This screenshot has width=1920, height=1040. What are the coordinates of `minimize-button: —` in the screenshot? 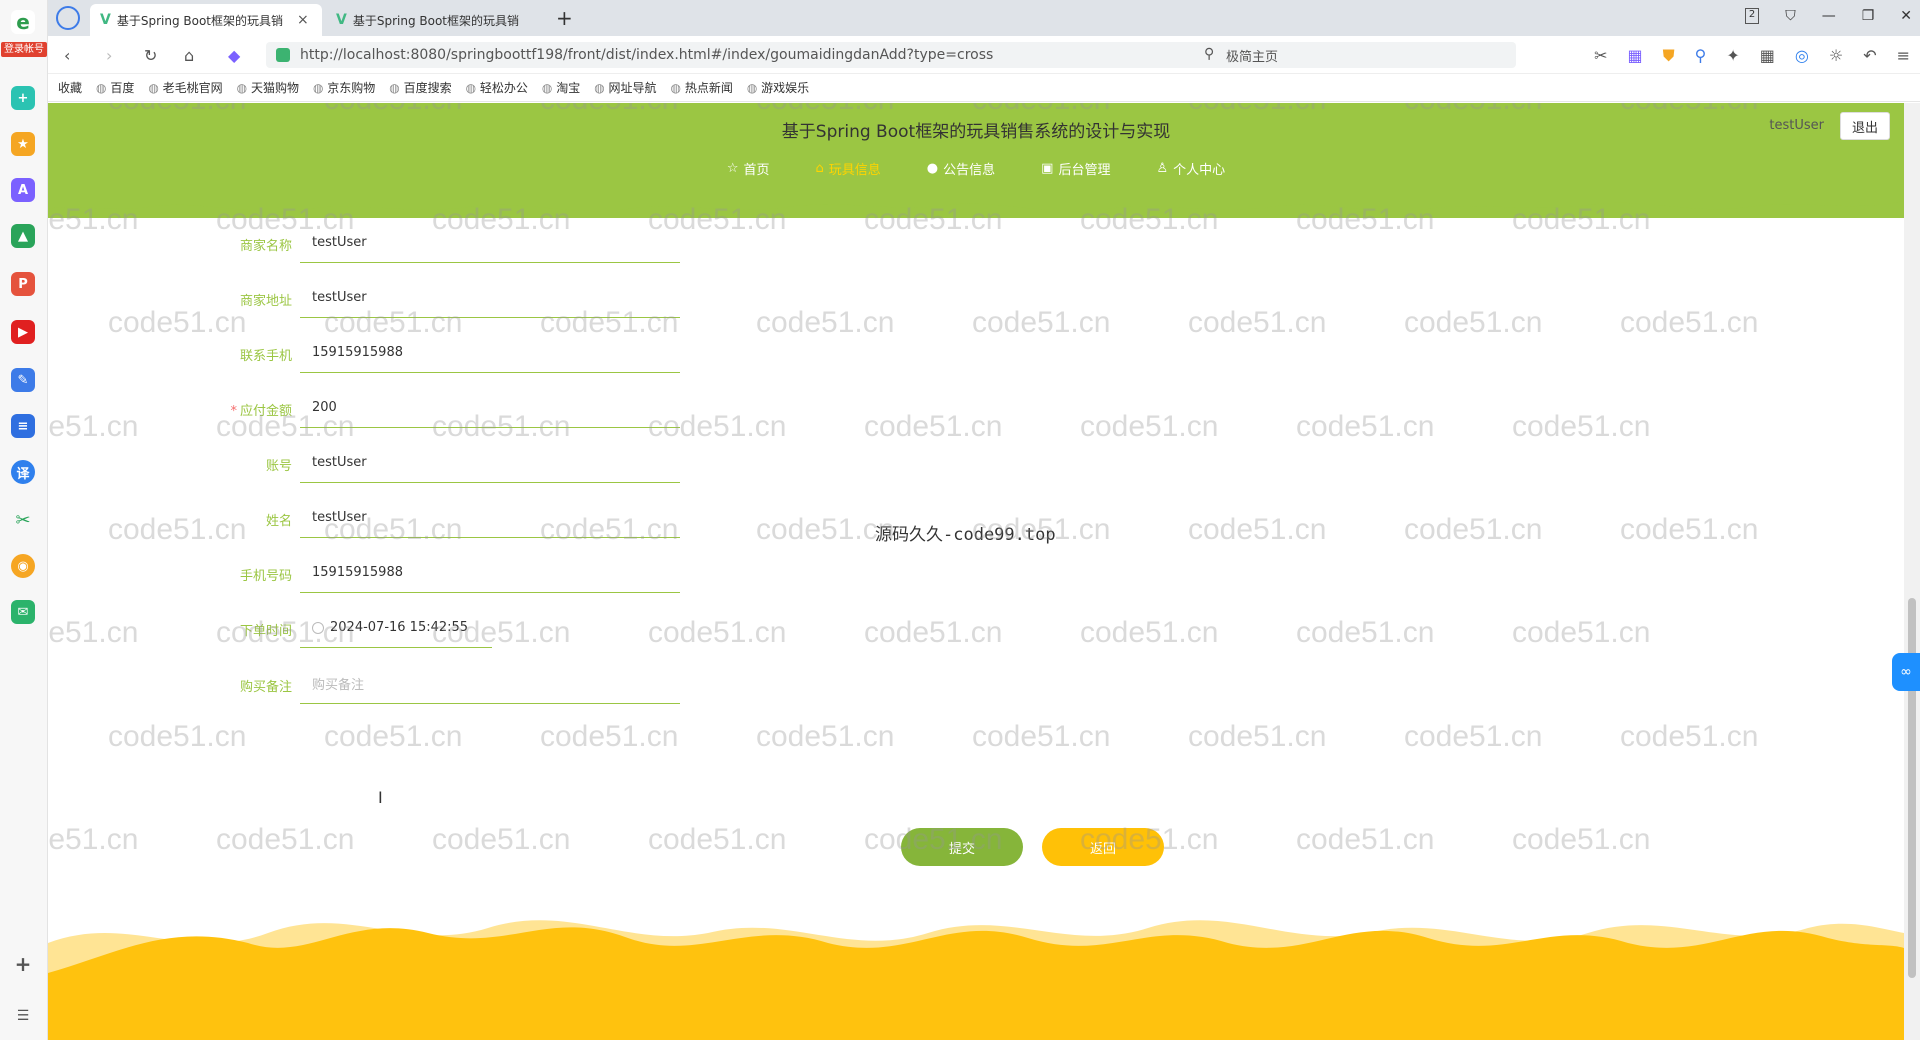 It's located at (1829, 16).